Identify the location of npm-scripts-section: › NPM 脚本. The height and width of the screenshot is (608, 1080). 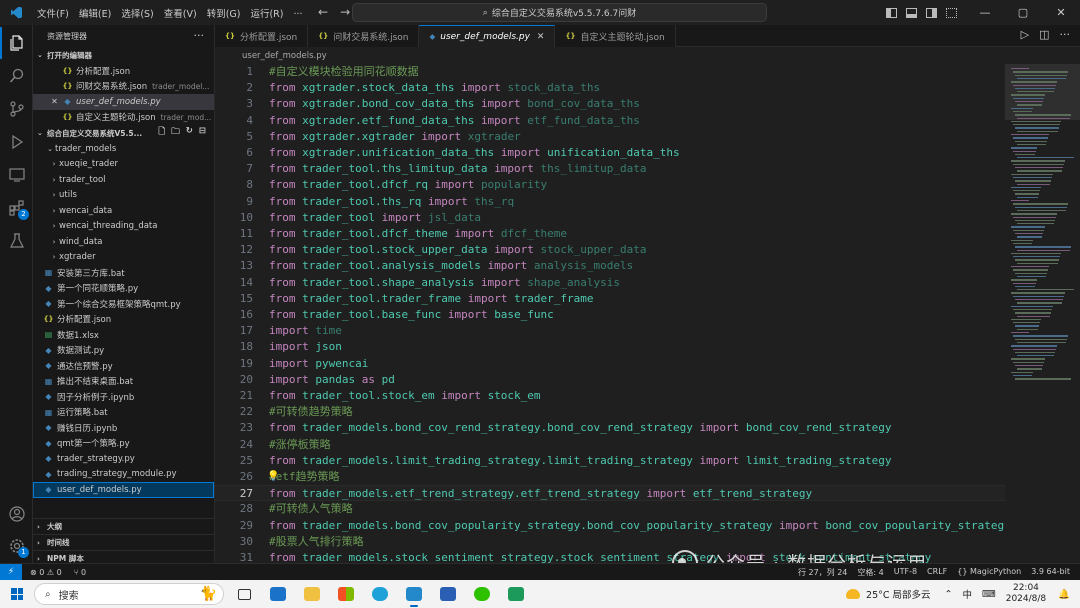
(123, 556).